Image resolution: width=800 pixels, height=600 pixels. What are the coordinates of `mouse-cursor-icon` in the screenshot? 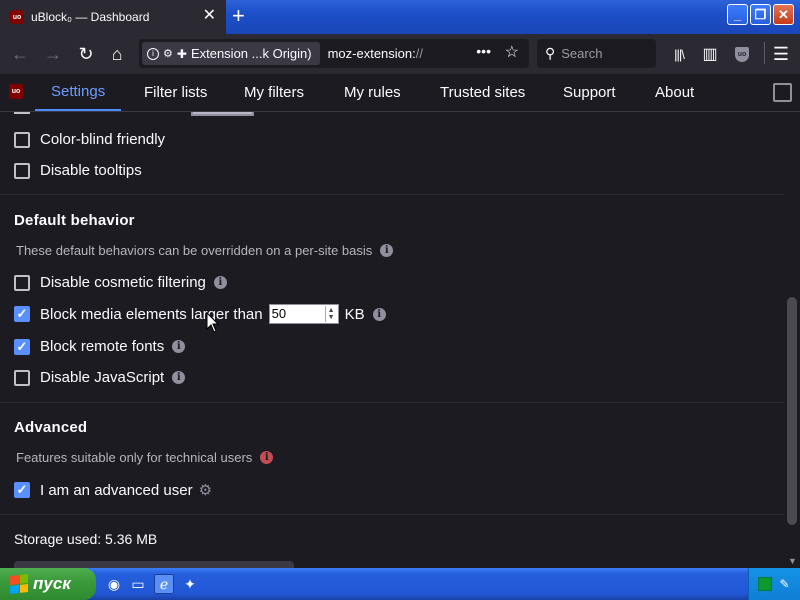 It's located at (213, 322).